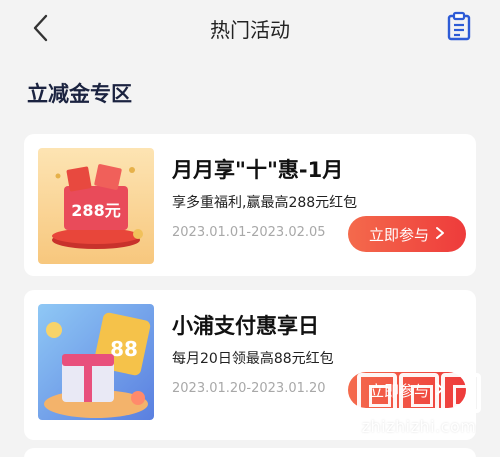 The width and height of the screenshot is (500, 457). I want to click on watermark: zhizhizhi.com, so click(419, 408).